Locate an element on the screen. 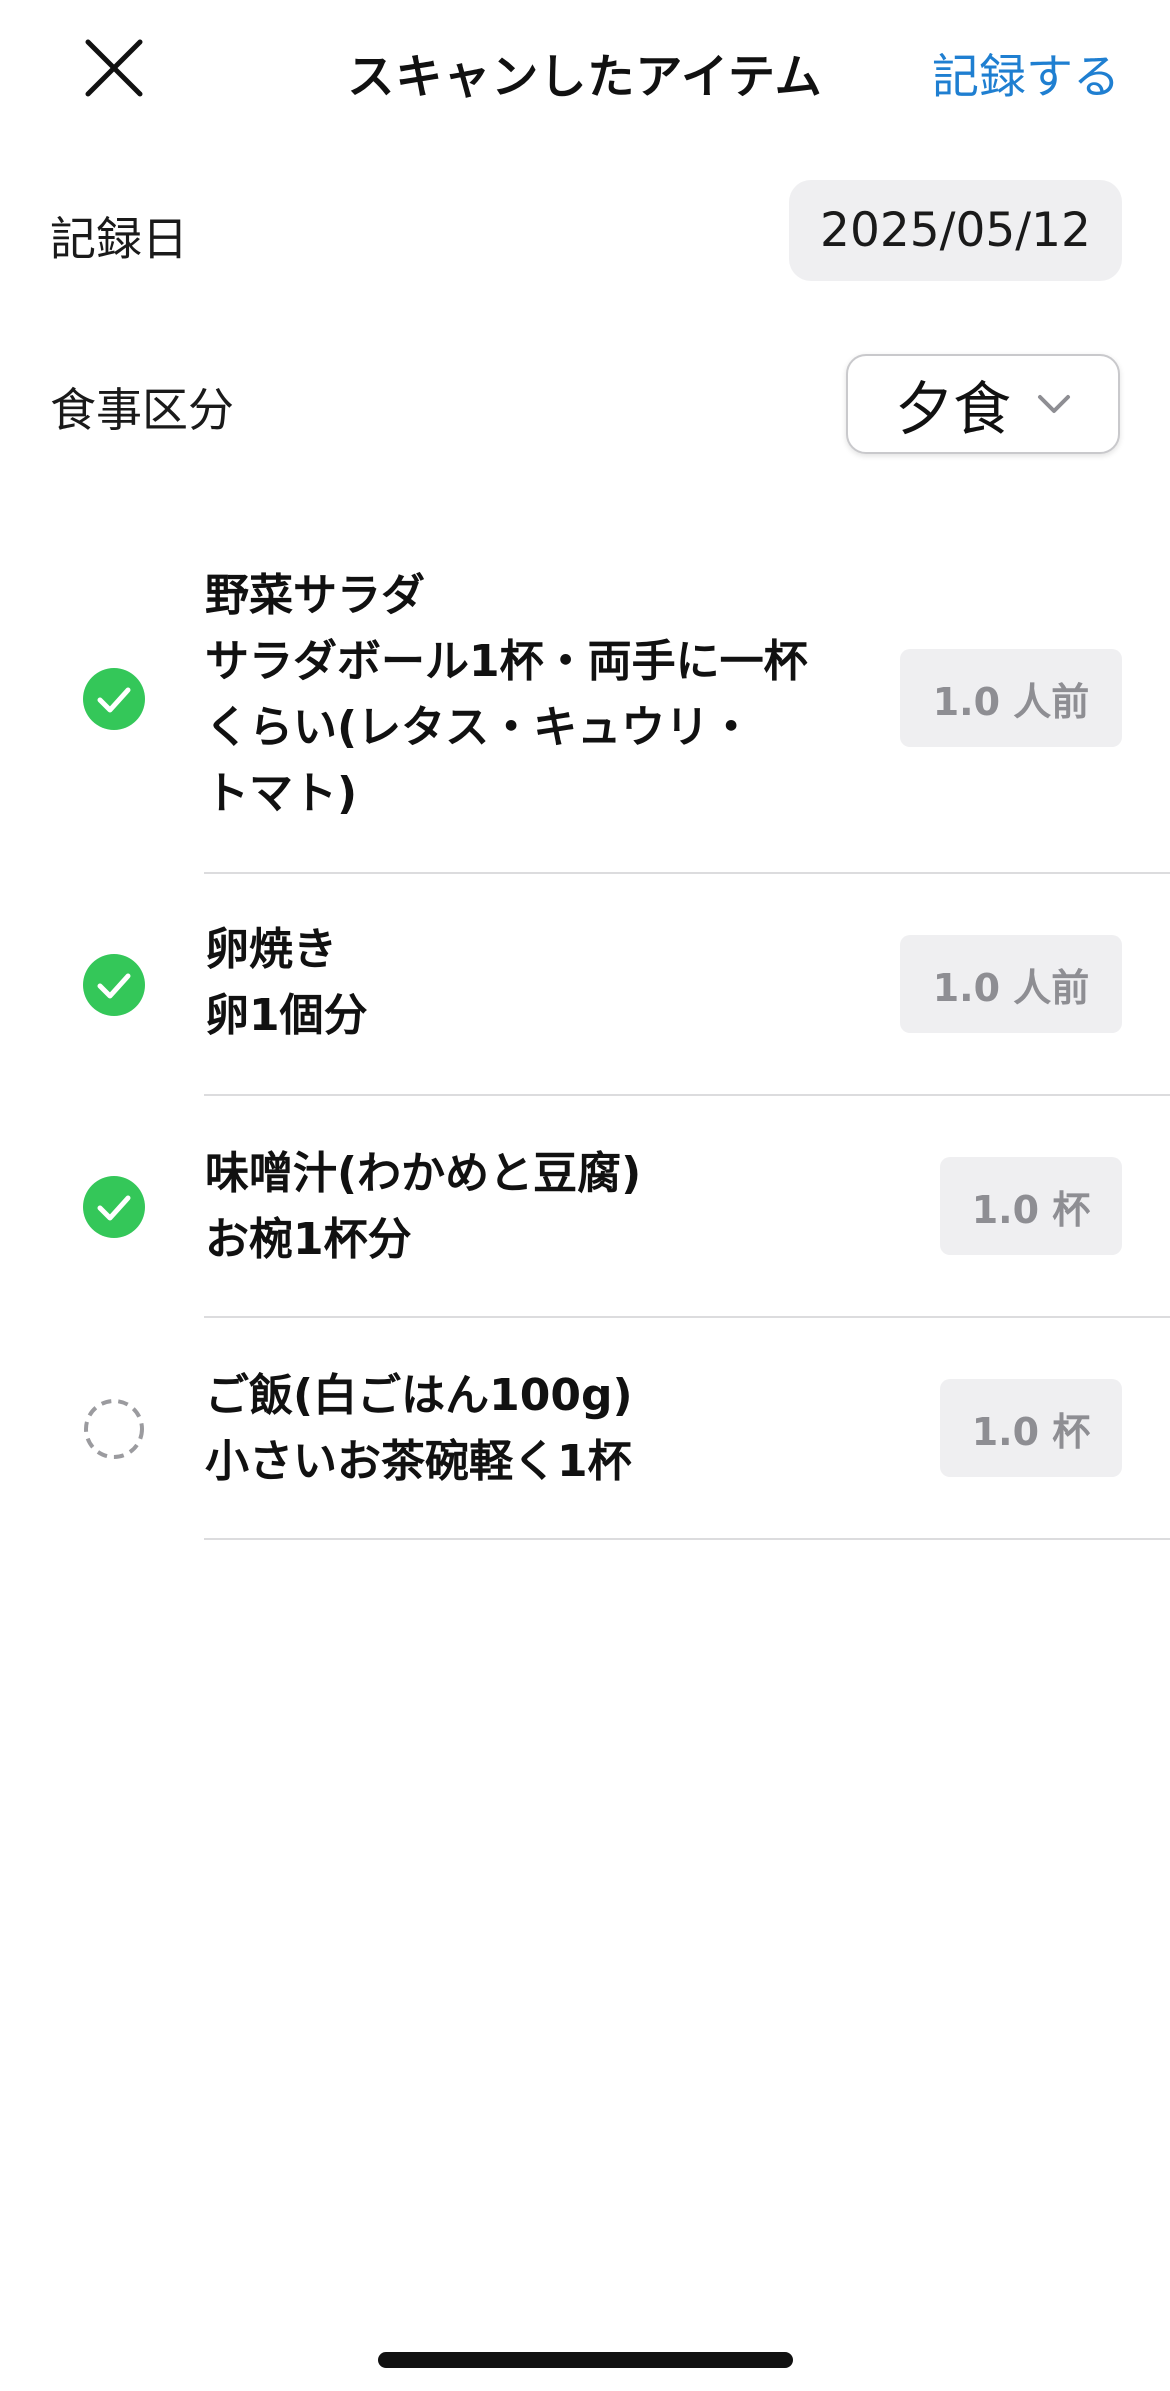  navigation-bar: スキャンしたアイテム 記録する is located at coordinates (585, 67).